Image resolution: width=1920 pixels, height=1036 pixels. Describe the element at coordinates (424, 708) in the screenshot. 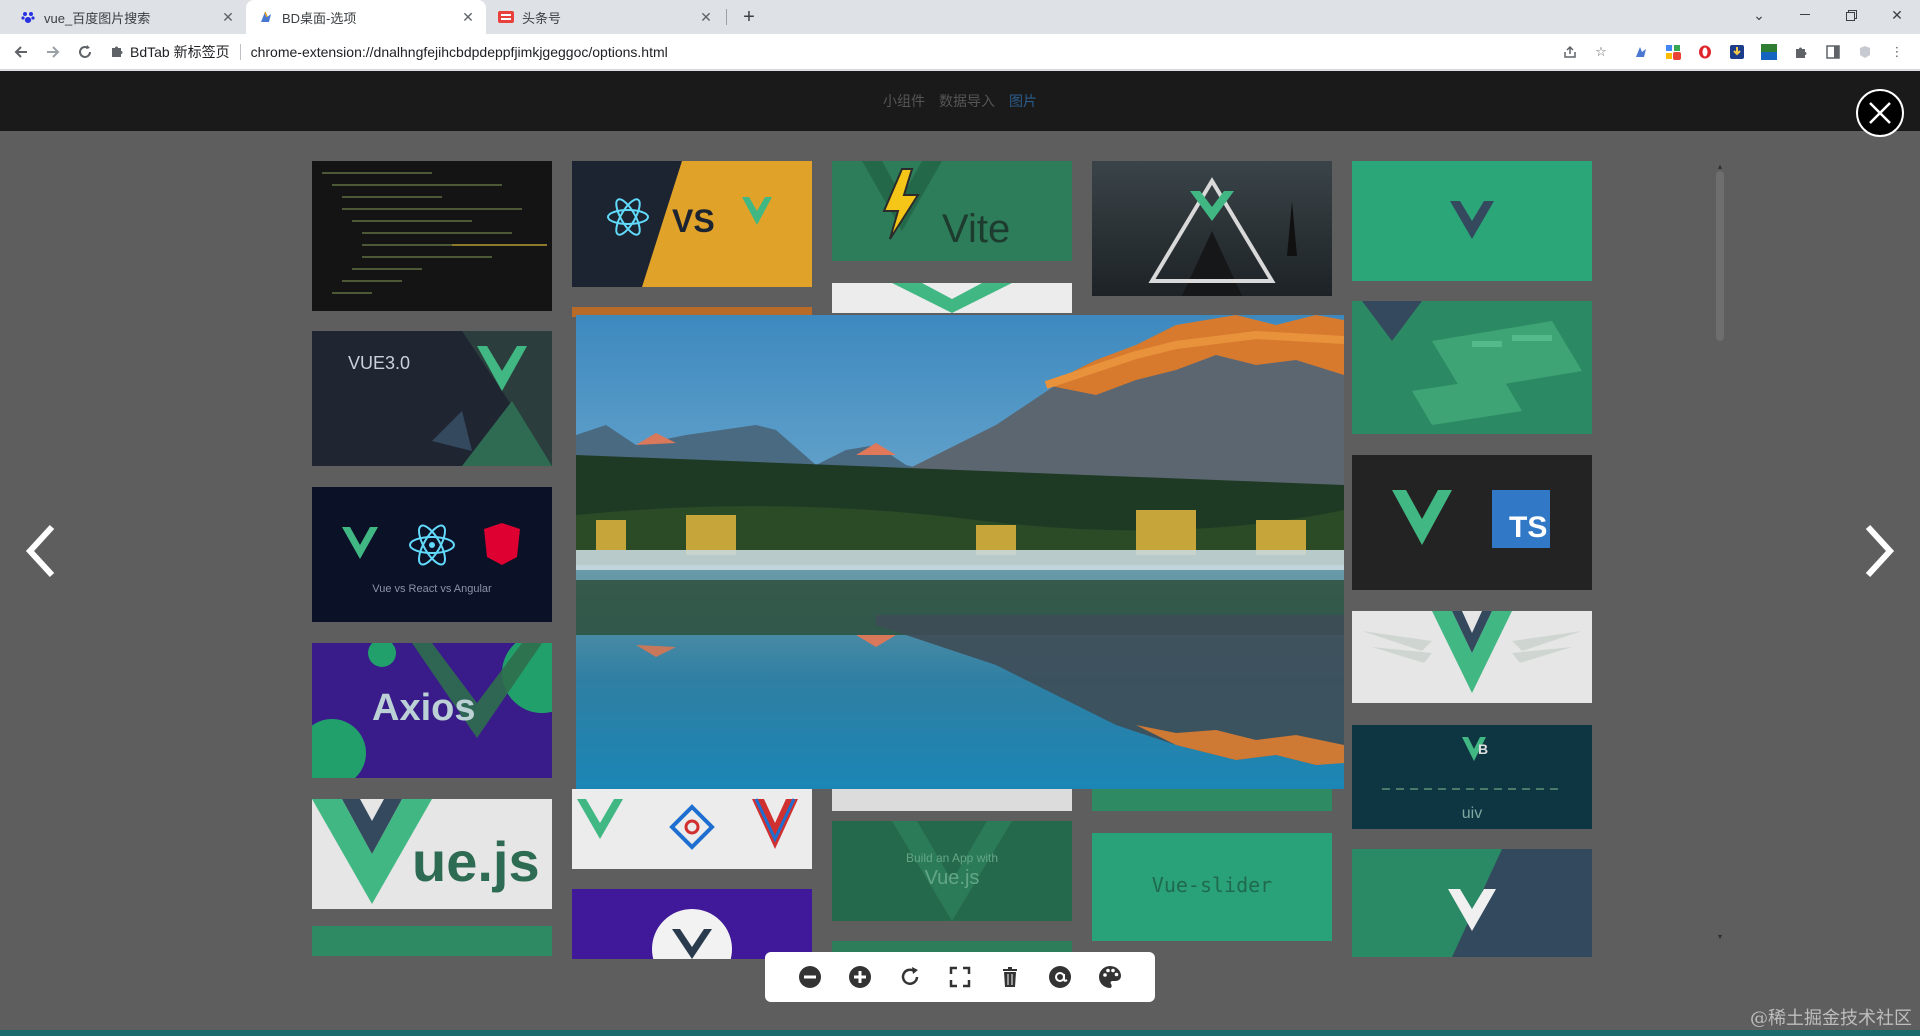

I see `tile-text: Axios` at that location.